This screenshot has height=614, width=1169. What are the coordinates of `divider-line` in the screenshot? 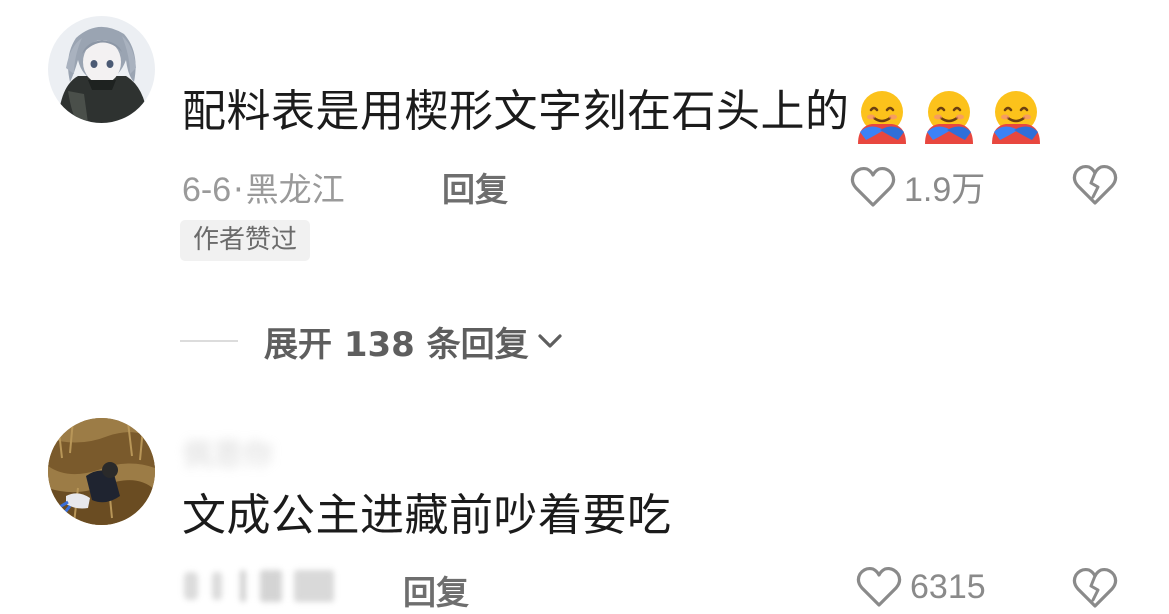 It's located at (209, 341).